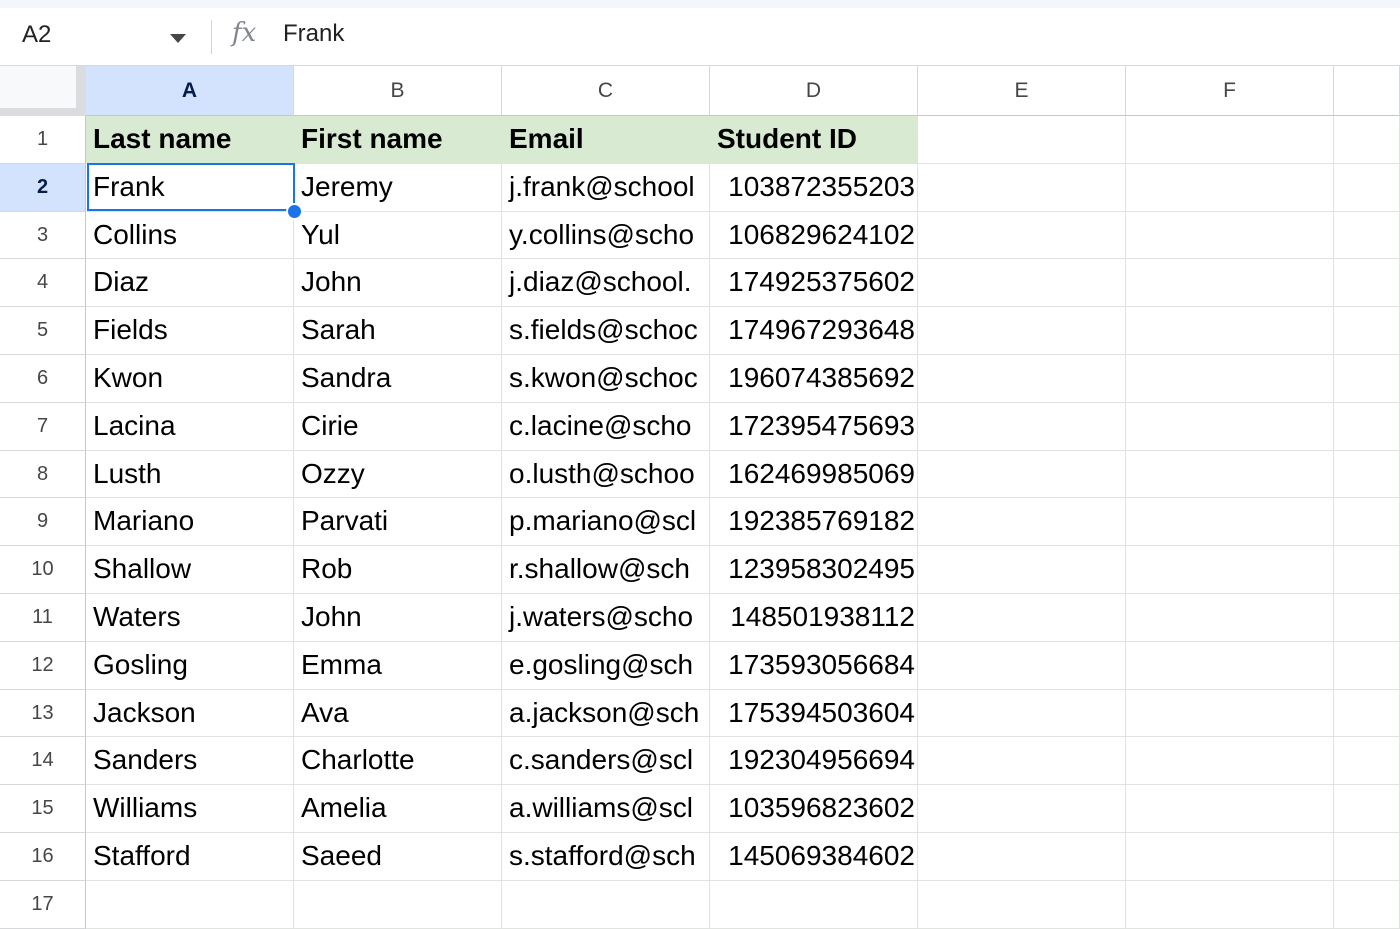 This screenshot has height=929, width=1400. Describe the element at coordinates (1022, 426) in the screenshot. I see `cell-e7` at that location.